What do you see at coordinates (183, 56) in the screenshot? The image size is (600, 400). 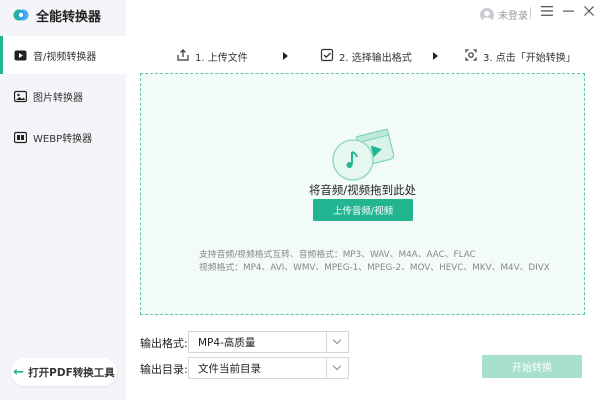 I see `upload-icon` at bounding box center [183, 56].